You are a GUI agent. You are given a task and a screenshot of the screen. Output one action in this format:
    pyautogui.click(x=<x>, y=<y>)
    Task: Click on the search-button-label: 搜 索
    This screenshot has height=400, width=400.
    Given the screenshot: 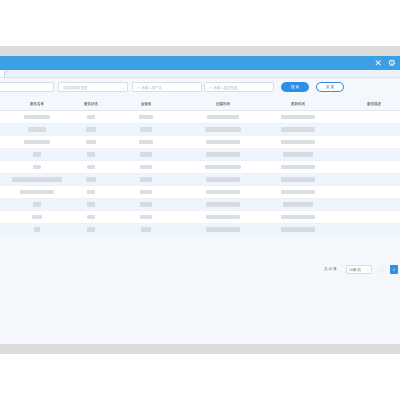 What is the action you would take?
    pyautogui.click(x=295, y=87)
    